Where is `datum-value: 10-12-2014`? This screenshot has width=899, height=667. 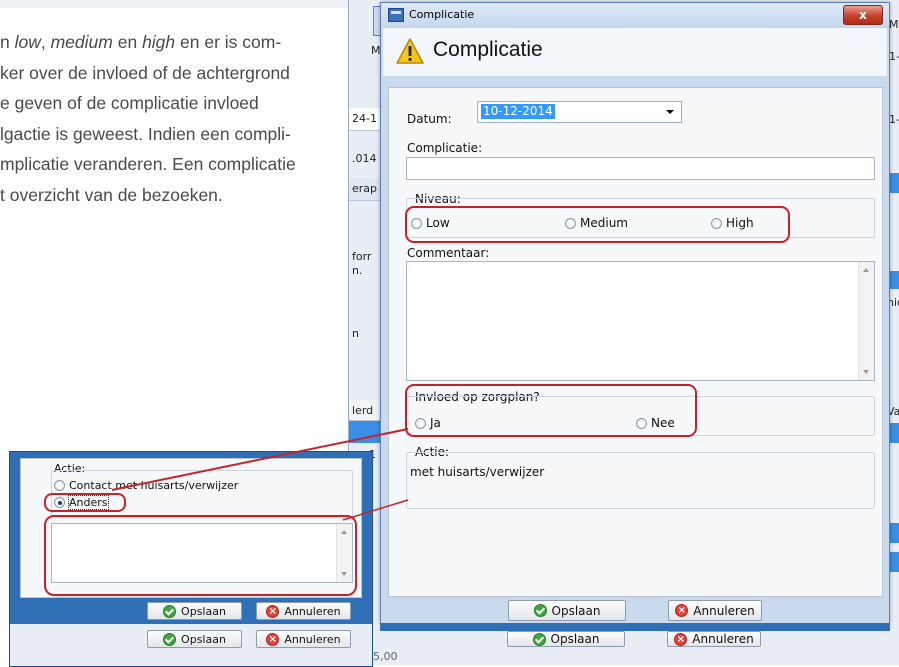 datum-value: 10-12-2014 is located at coordinates (518, 111).